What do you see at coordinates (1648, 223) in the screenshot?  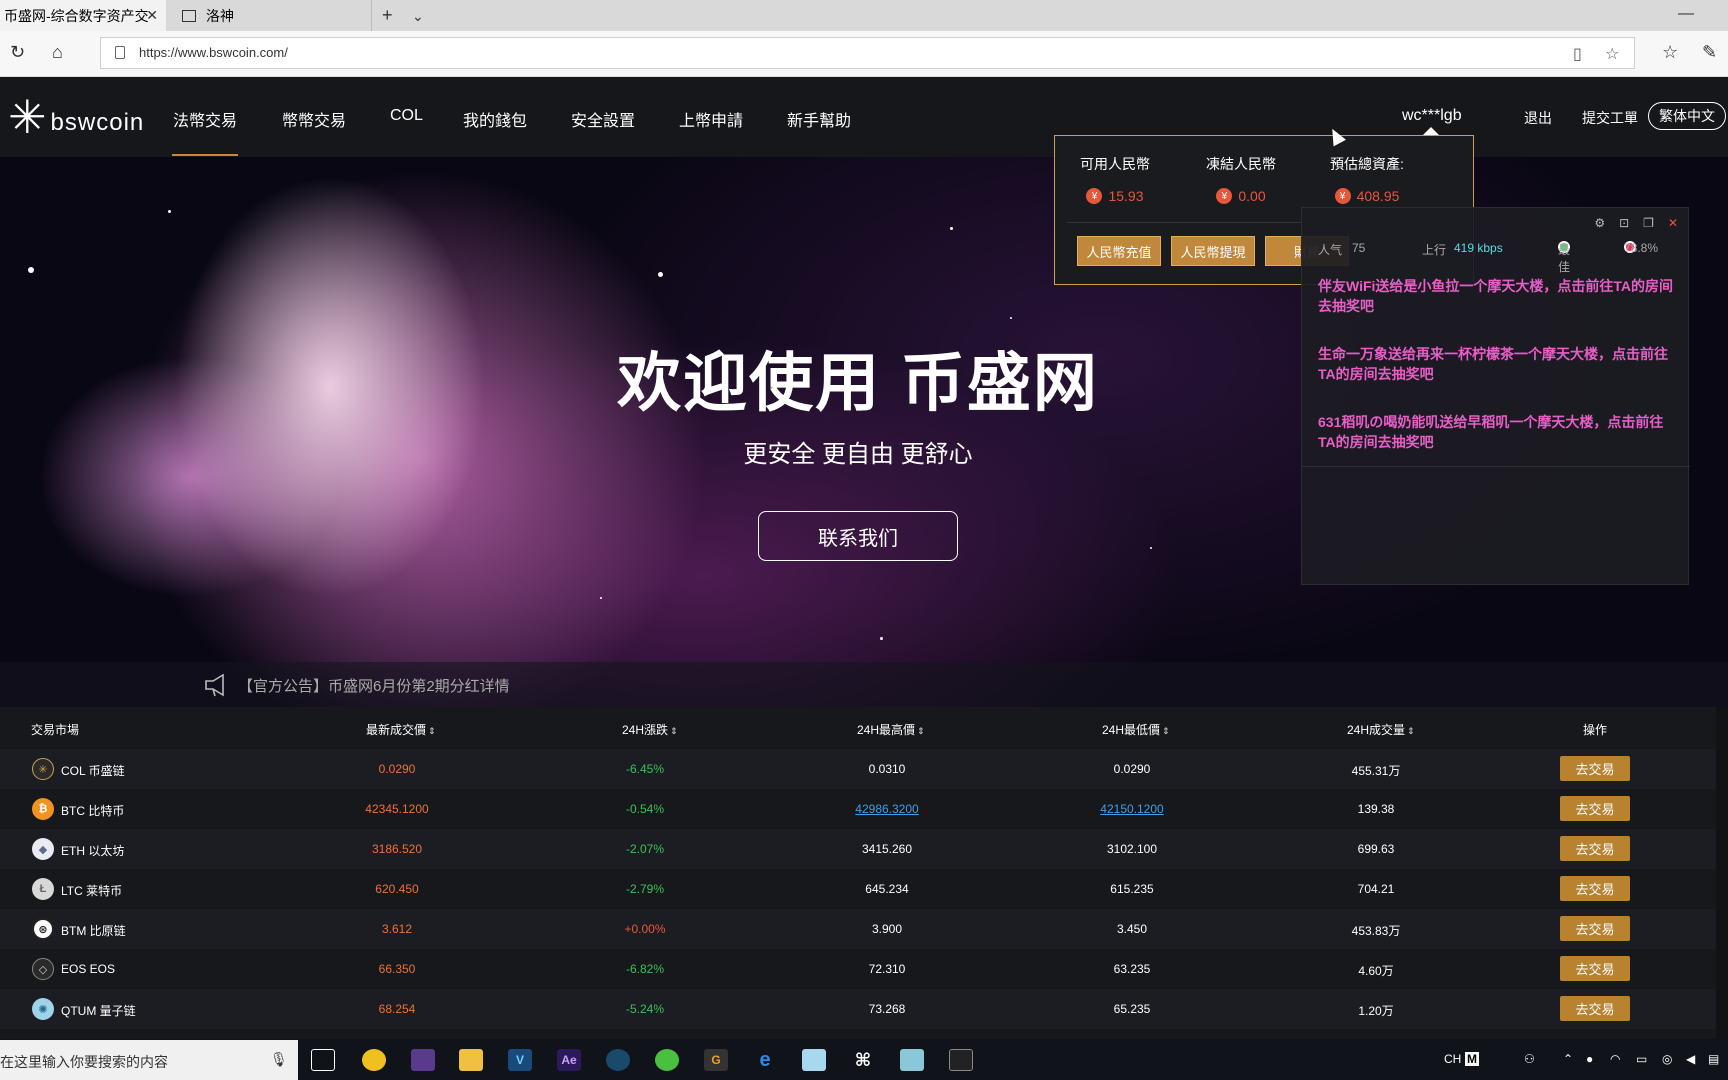 I see `restore-icon: ❐` at bounding box center [1648, 223].